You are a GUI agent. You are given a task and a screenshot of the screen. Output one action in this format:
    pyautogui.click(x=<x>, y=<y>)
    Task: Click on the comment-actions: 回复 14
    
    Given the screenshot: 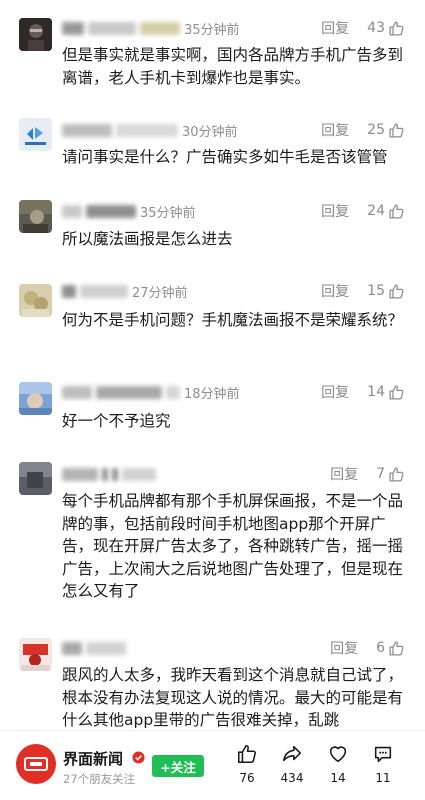 What is the action you would take?
    pyautogui.click(x=363, y=392)
    